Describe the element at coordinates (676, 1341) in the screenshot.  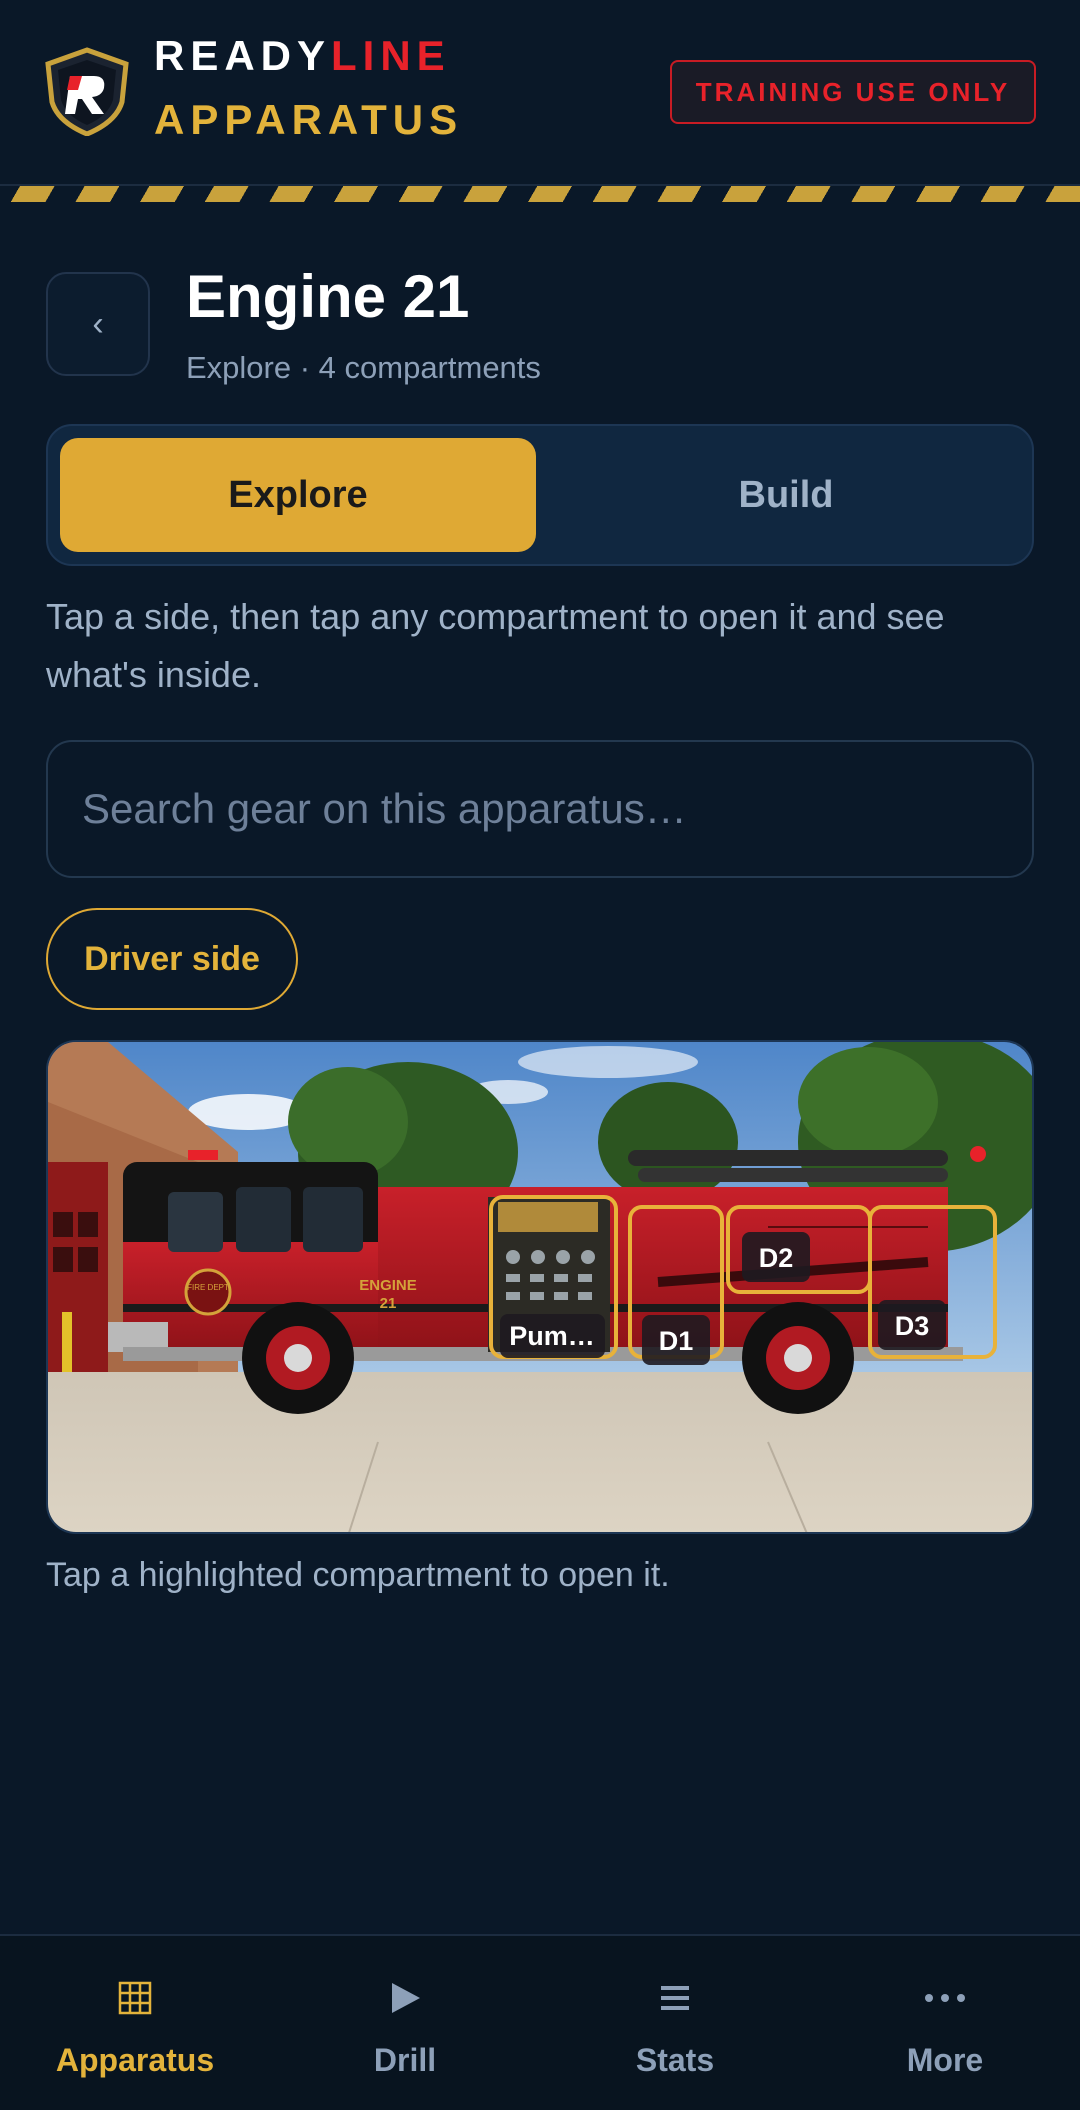
I see `compartment-label-d1: D1` at that location.